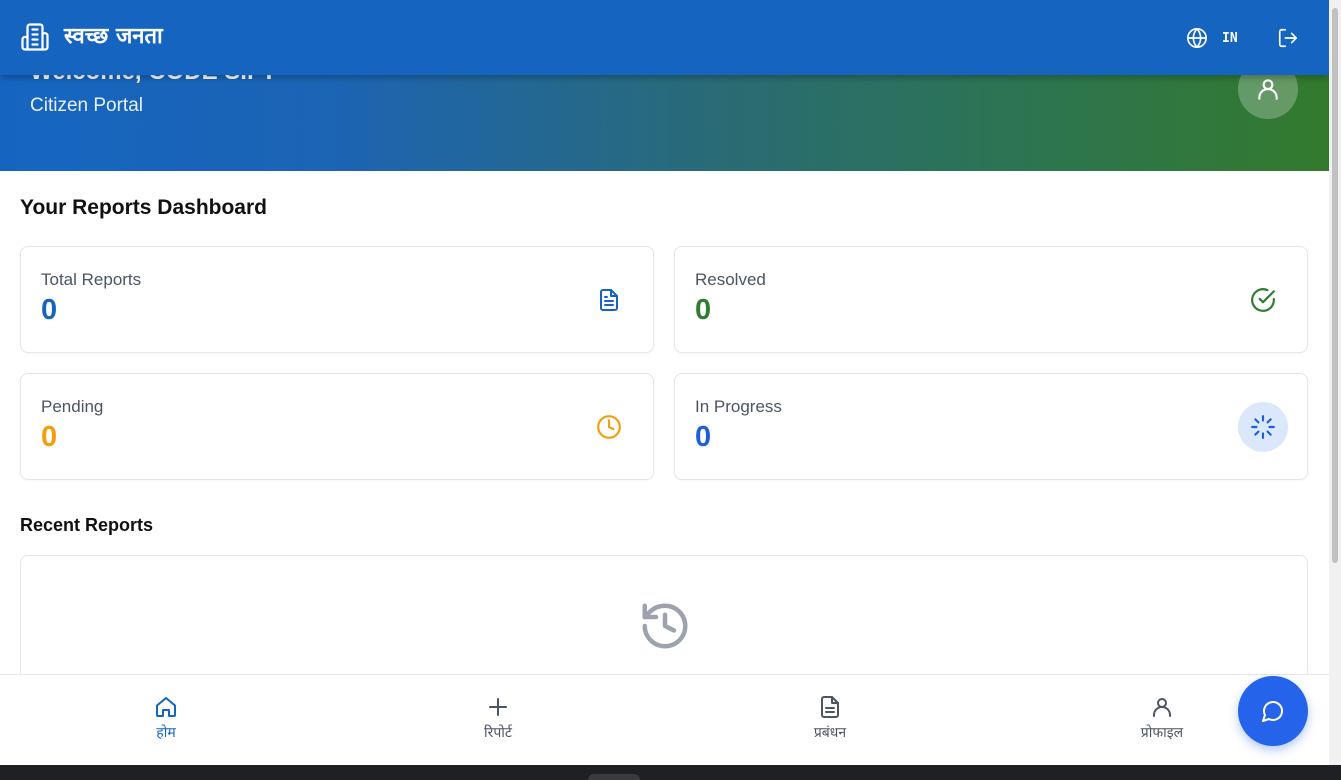 This screenshot has width=1341, height=780. I want to click on app-title: स्वच्छ जनता, so click(113, 36).